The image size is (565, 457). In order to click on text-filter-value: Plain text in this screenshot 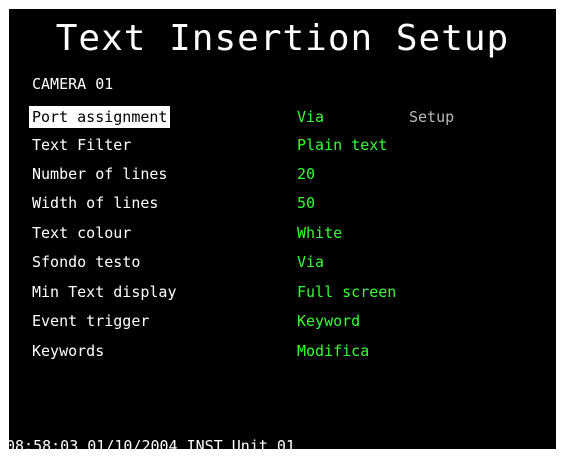, I will do `click(342, 145)`.